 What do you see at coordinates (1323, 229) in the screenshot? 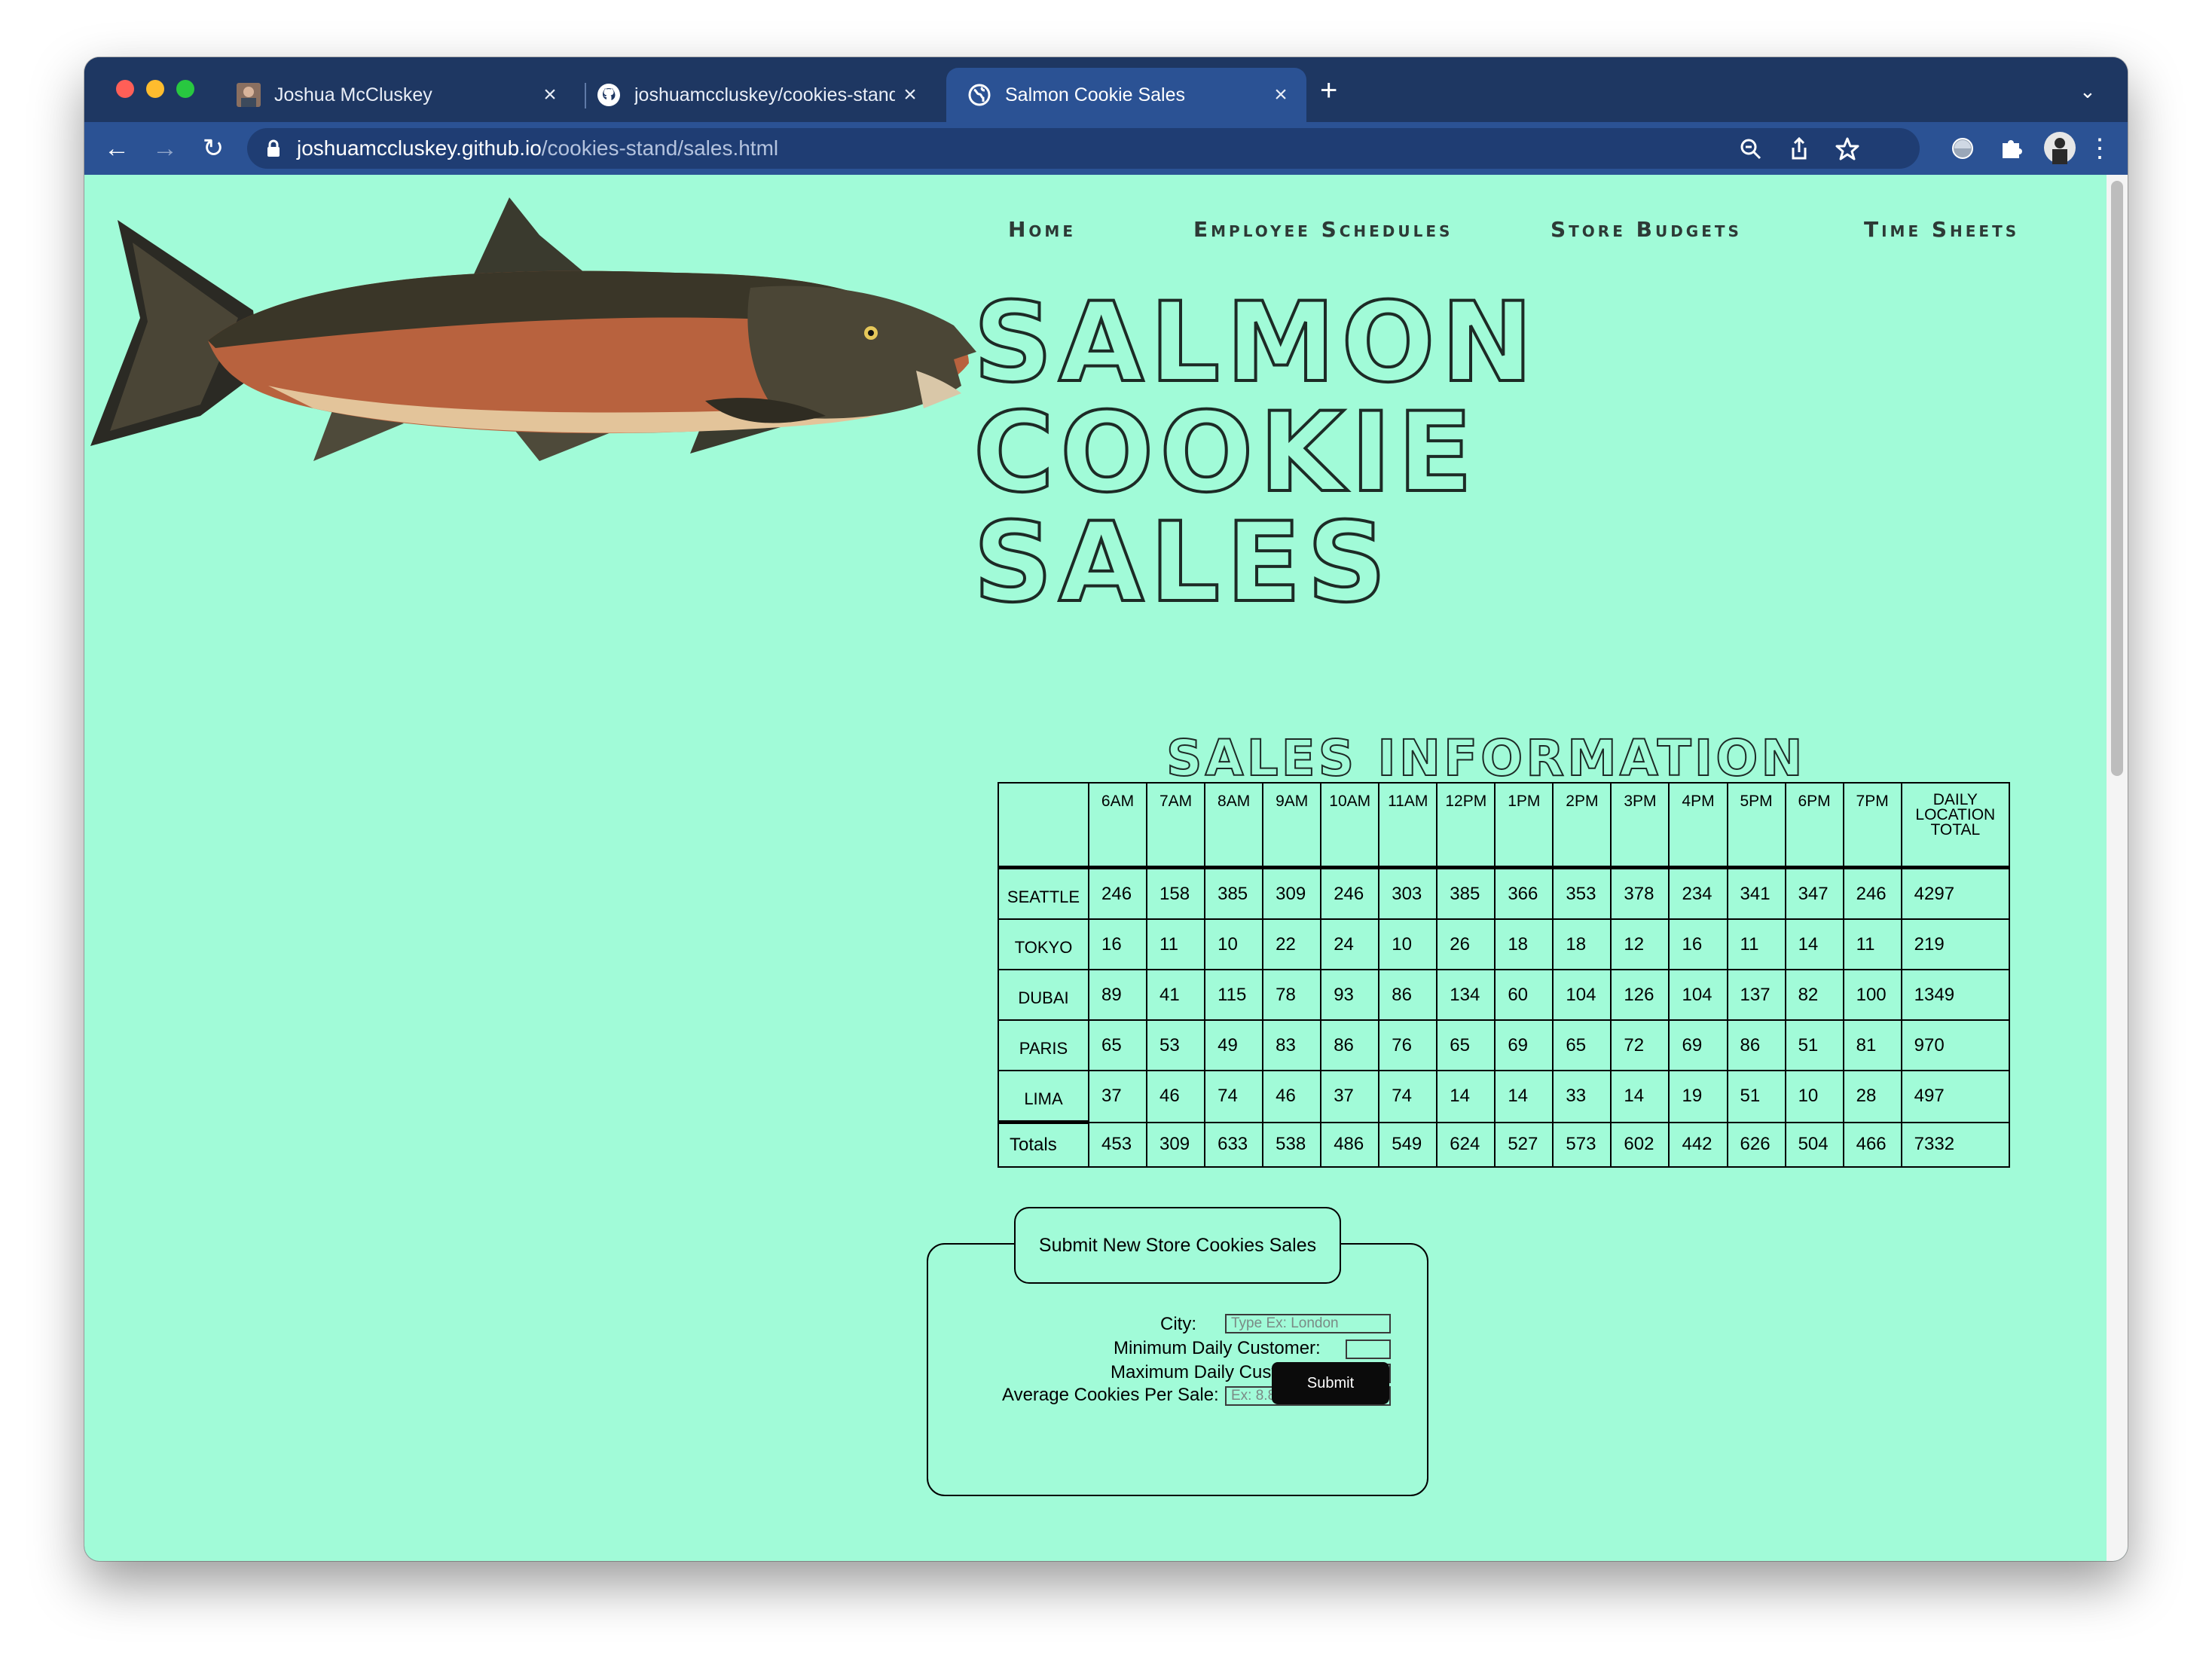
I see `nav-employee-schedules: Employee Schedules` at bounding box center [1323, 229].